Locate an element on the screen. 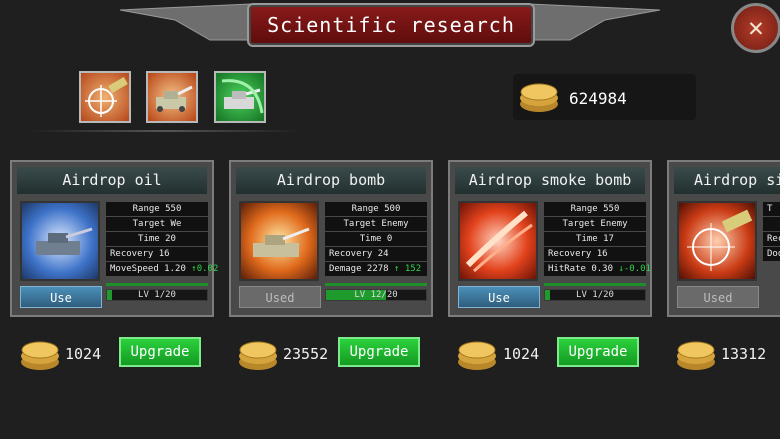  top-bar: Scientific research ✕ is located at coordinates (390, 26).